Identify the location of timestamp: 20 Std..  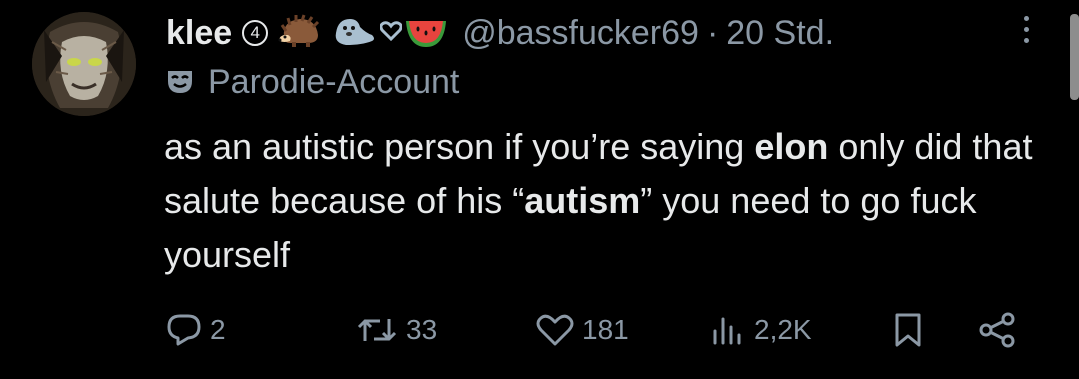
(780, 33).